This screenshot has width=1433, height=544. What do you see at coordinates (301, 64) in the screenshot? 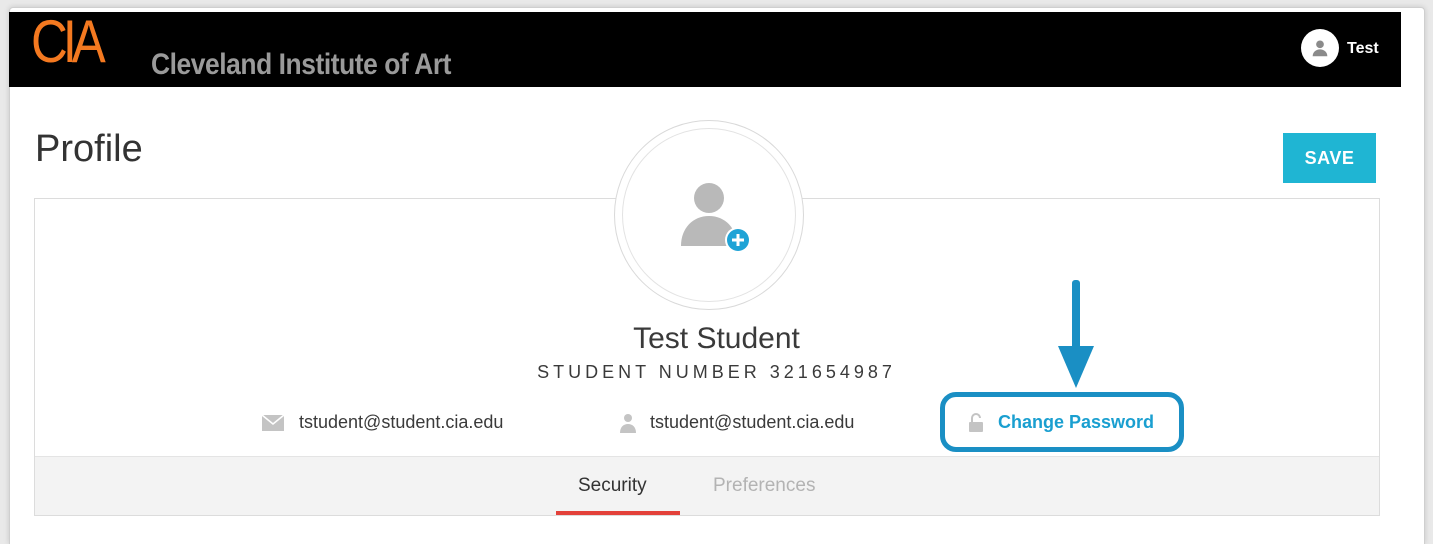
I see `institution-name: Cleveland Institute of Art` at bounding box center [301, 64].